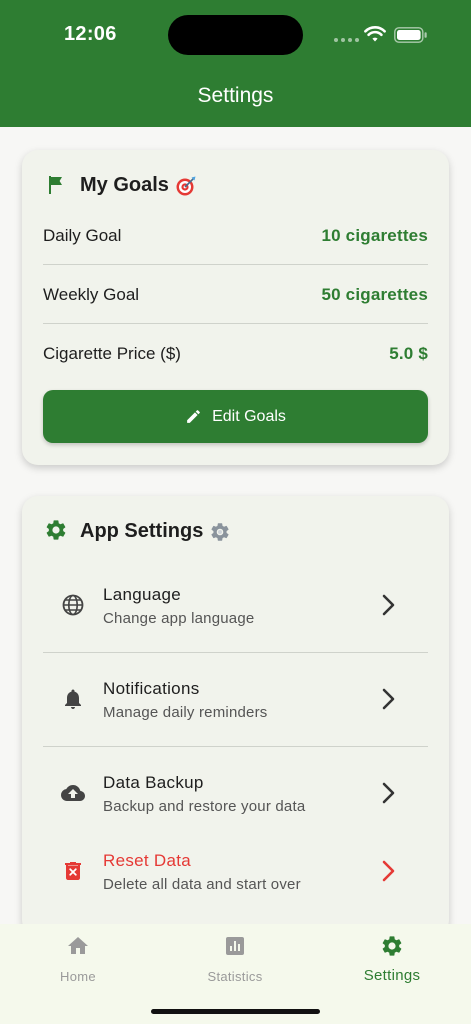 This screenshot has width=471, height=1024. I want to click on weekly-goal-value: 50 cigarettes, so click(374, 294).